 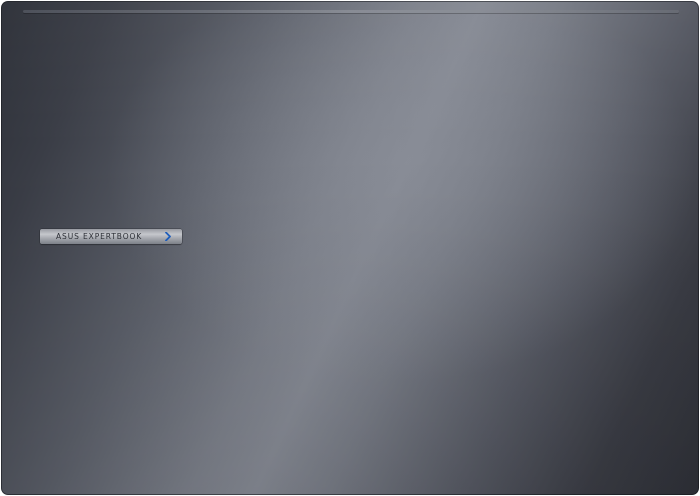 I want to click on brand-badge: ASUS EXPERTBOOK, so click(x=111, y=236).